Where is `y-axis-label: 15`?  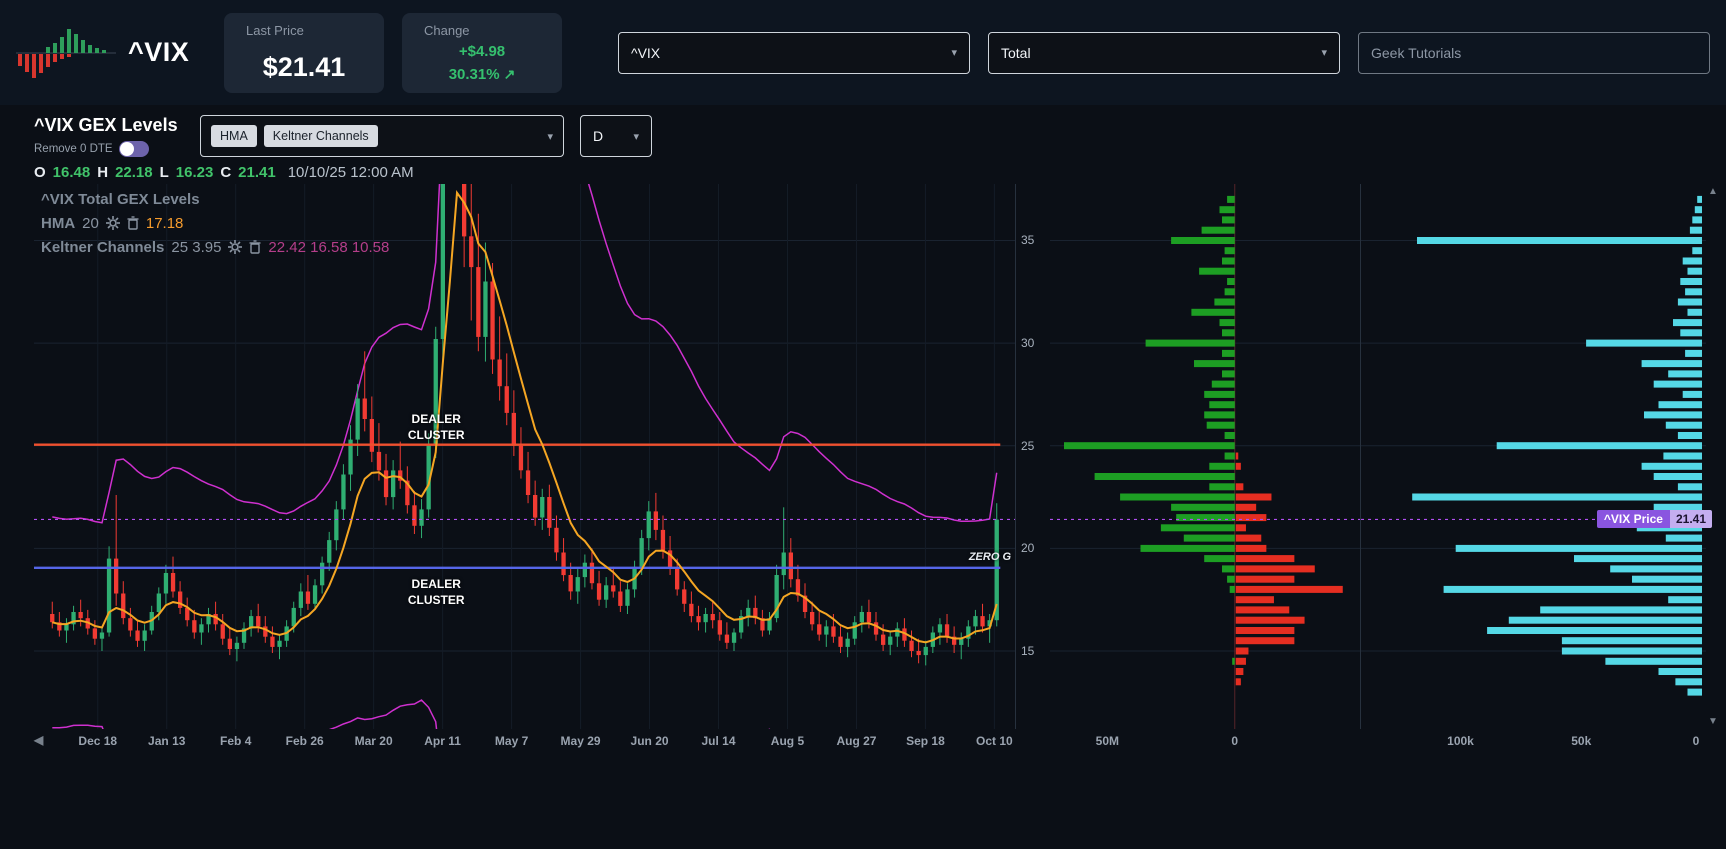 y-axis-label: 15 is located at coordinates (1028, 650).